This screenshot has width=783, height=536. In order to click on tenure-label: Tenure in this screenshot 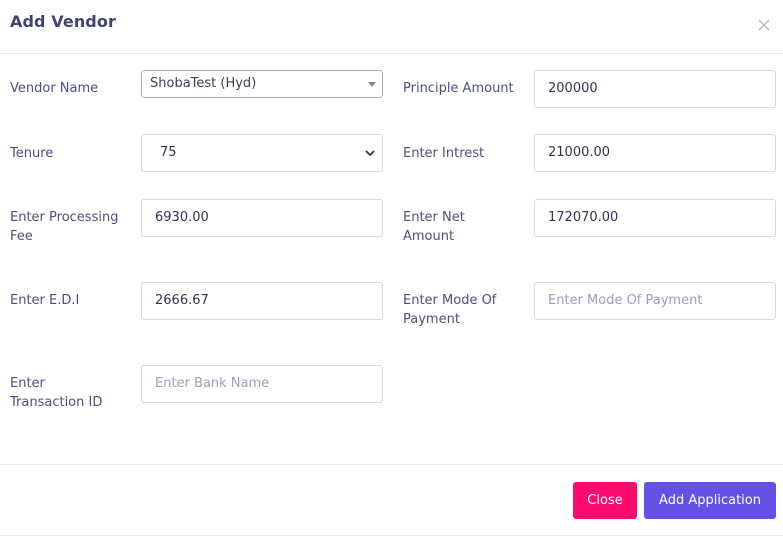, I will do `click(32, 153)`.